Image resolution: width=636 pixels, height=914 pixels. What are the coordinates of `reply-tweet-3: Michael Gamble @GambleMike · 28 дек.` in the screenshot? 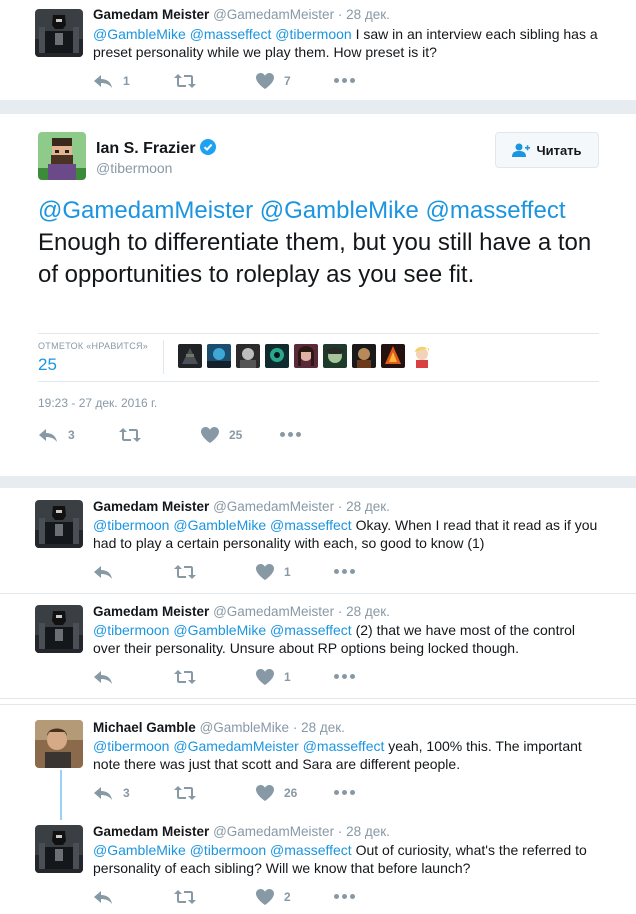 It's located at (219, 728).